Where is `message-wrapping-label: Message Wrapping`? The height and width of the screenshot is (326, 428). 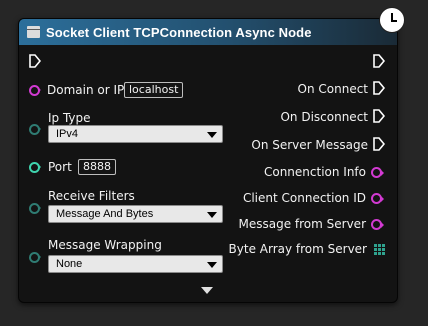
message-wrapping-label: Message Wrapping is located at coordinates (105, 245).